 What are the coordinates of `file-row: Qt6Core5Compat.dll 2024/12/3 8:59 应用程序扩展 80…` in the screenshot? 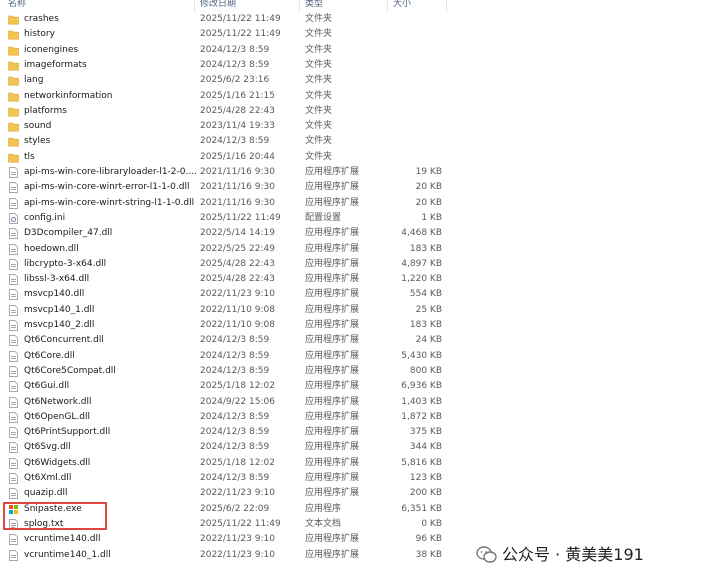 It's located at (235, 371).